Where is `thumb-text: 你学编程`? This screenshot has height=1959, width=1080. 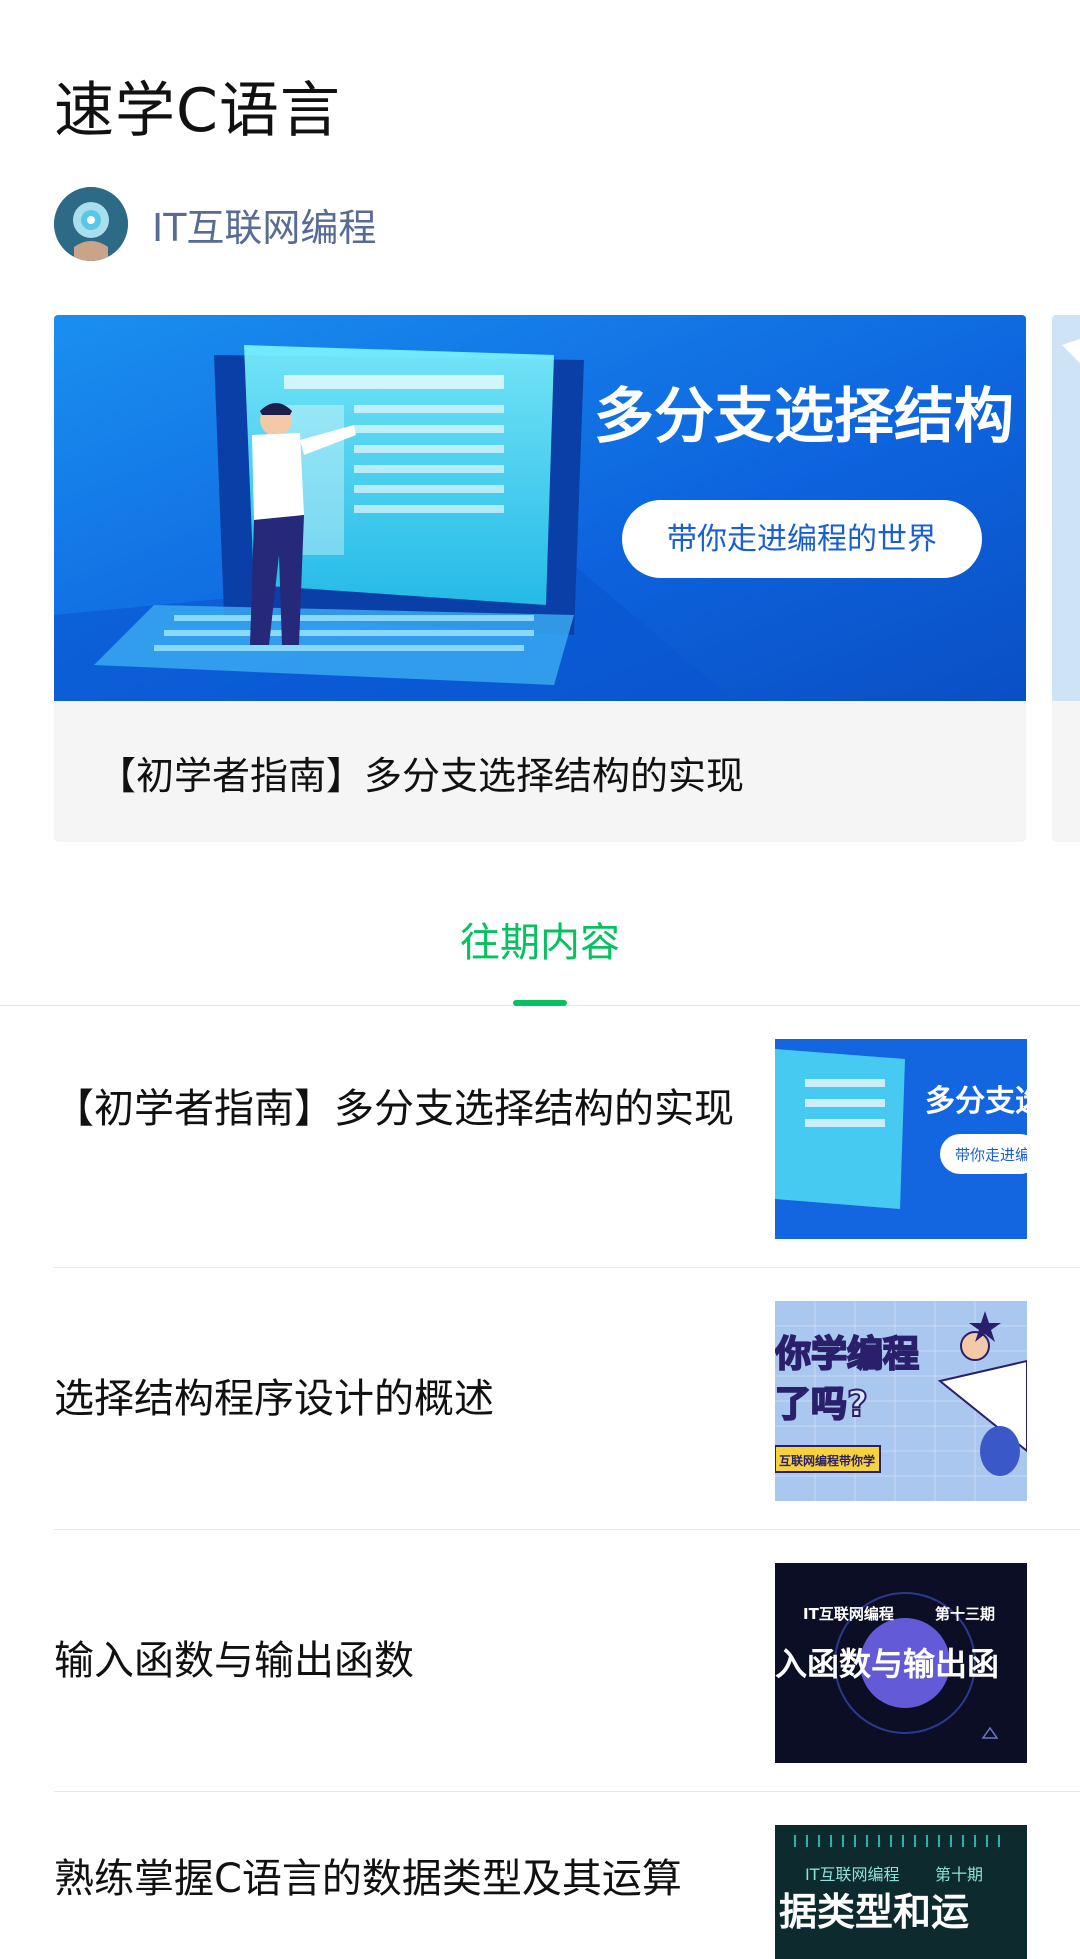 thumb-text: 你学编程 is located at coordinates (847, 1354).